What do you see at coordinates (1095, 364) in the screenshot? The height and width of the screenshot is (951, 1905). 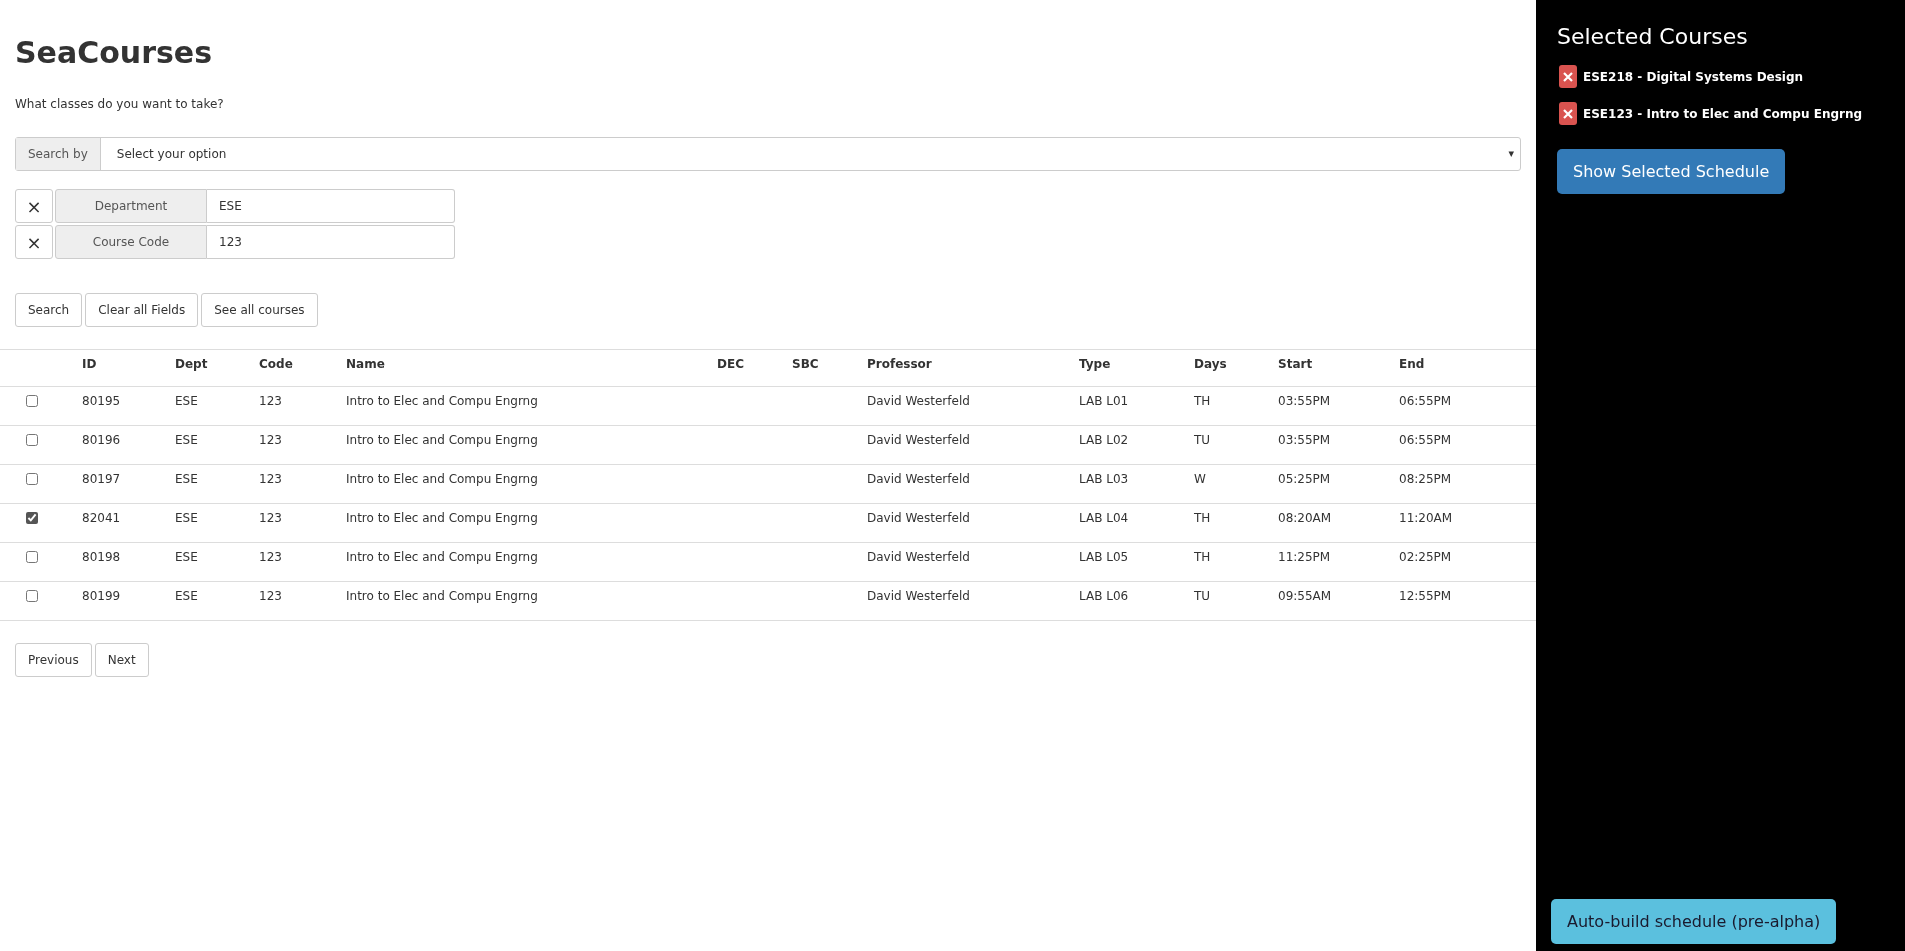 I see `column-header: Type` at bounding box center [1095, 364].